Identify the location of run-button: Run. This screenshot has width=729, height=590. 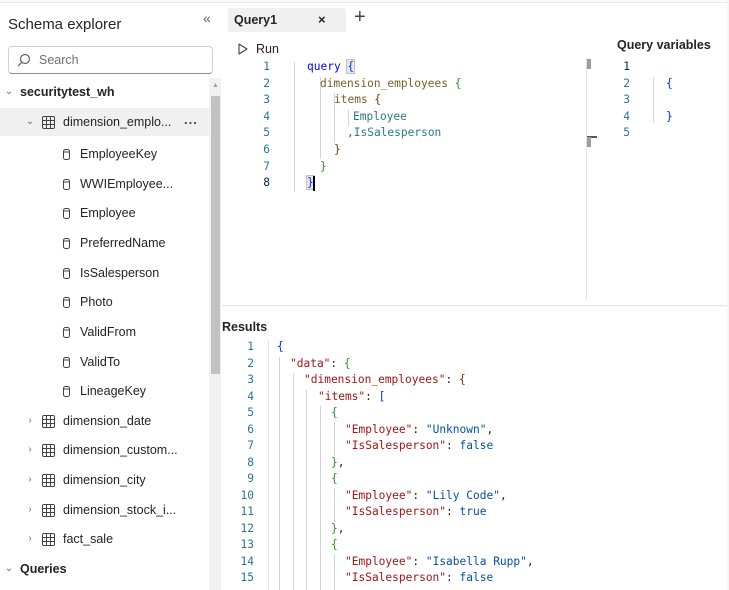
(258, 49).